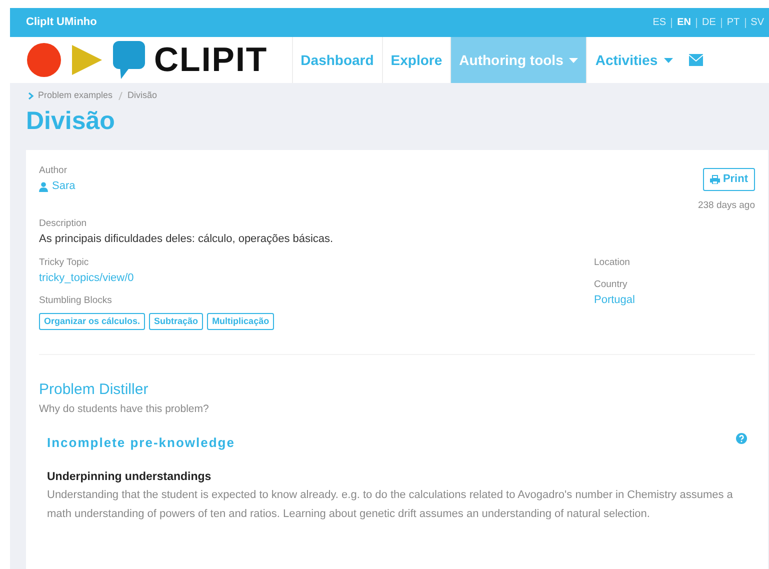 The image size is (769, 569). Describe the element at coordinates (518, 60) in the screenshot. I see `nav-tab: Authoring tools` at that location.